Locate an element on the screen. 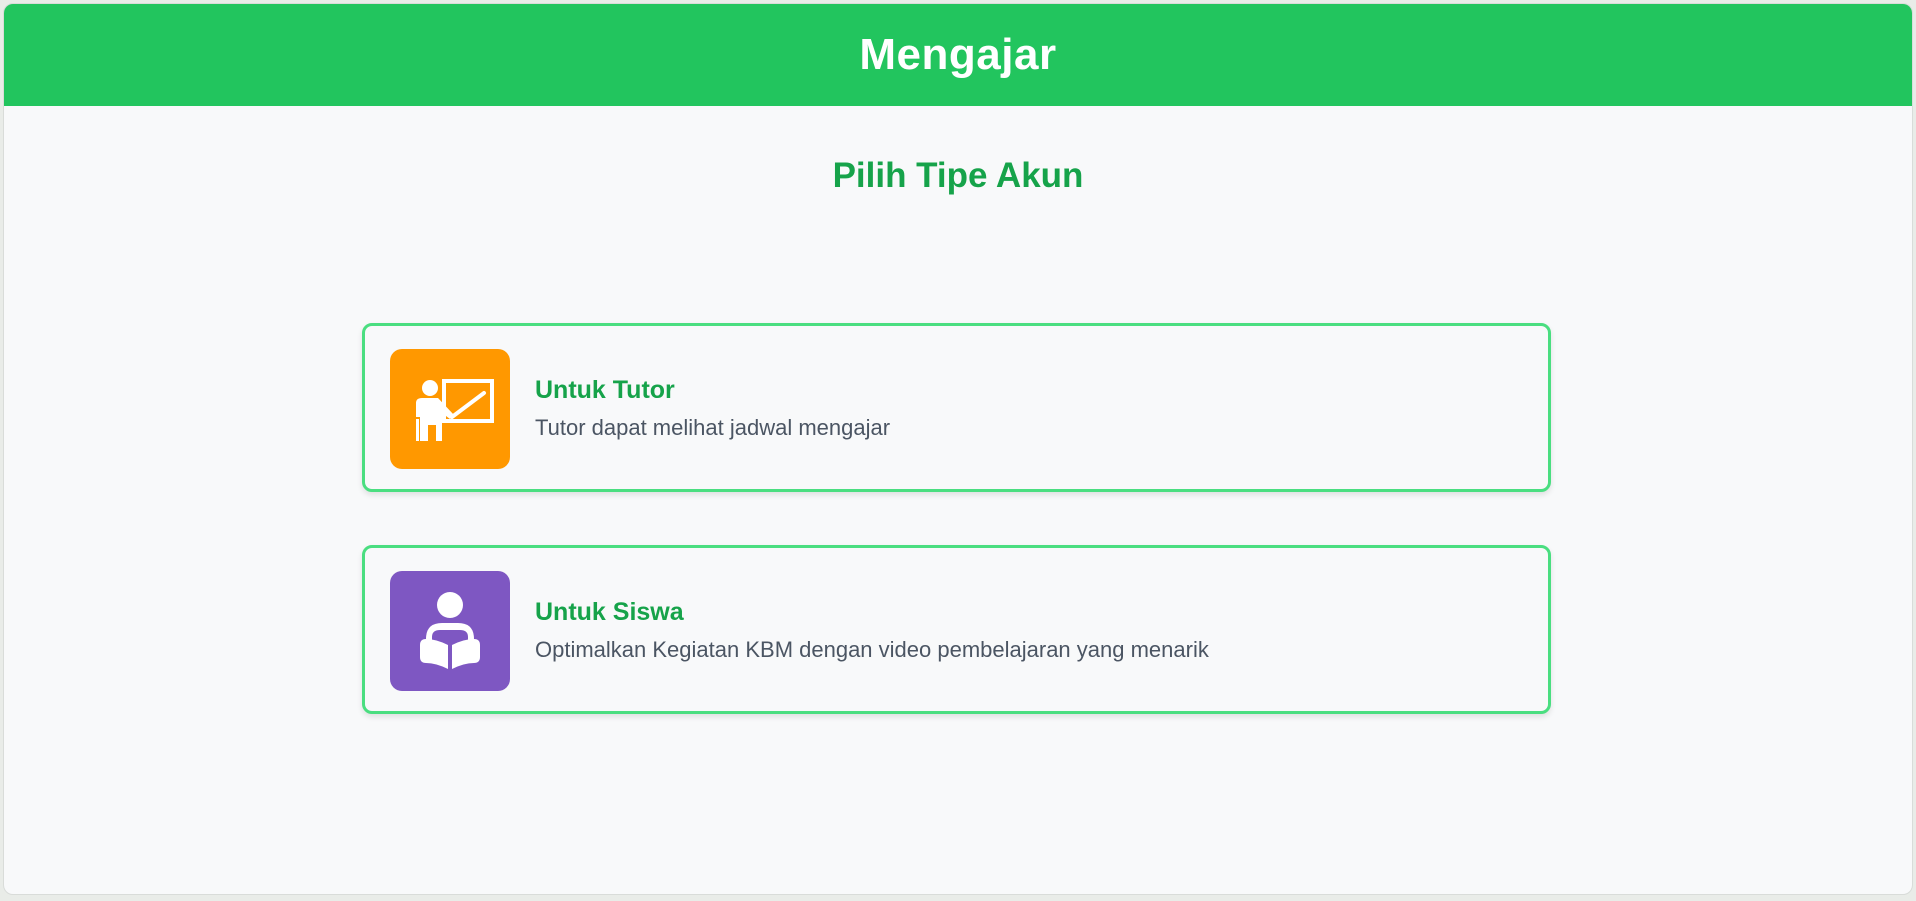 The height and width of the screenshot is (901, 1916). teacher-board-icon is located at coordinates (450, 409).